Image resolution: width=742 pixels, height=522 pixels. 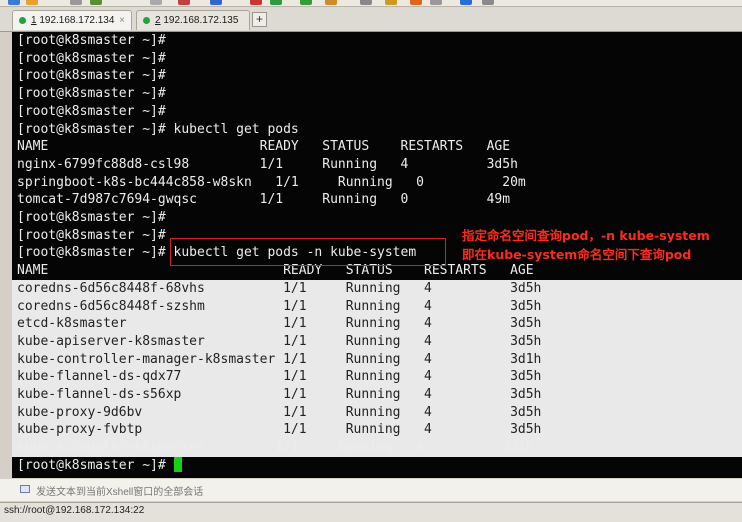 What do you see at coordinates (25, 489) in the screenshot?
I see `compose-icon` at bounding box center [25, 489].